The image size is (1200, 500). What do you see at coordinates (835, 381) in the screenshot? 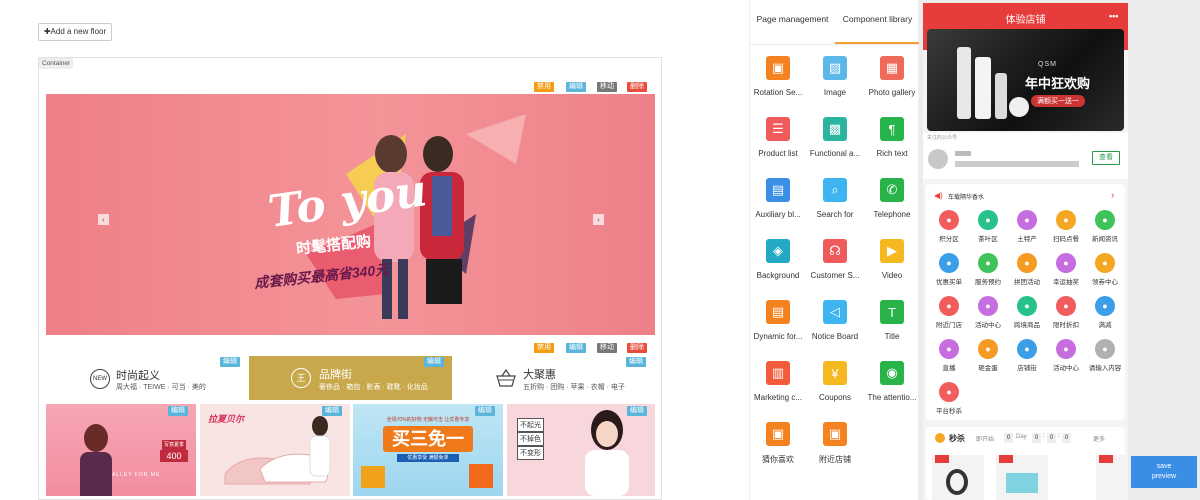
I see `component-coupon-16: ¥ Coupons` at bounding box center [835, 381].